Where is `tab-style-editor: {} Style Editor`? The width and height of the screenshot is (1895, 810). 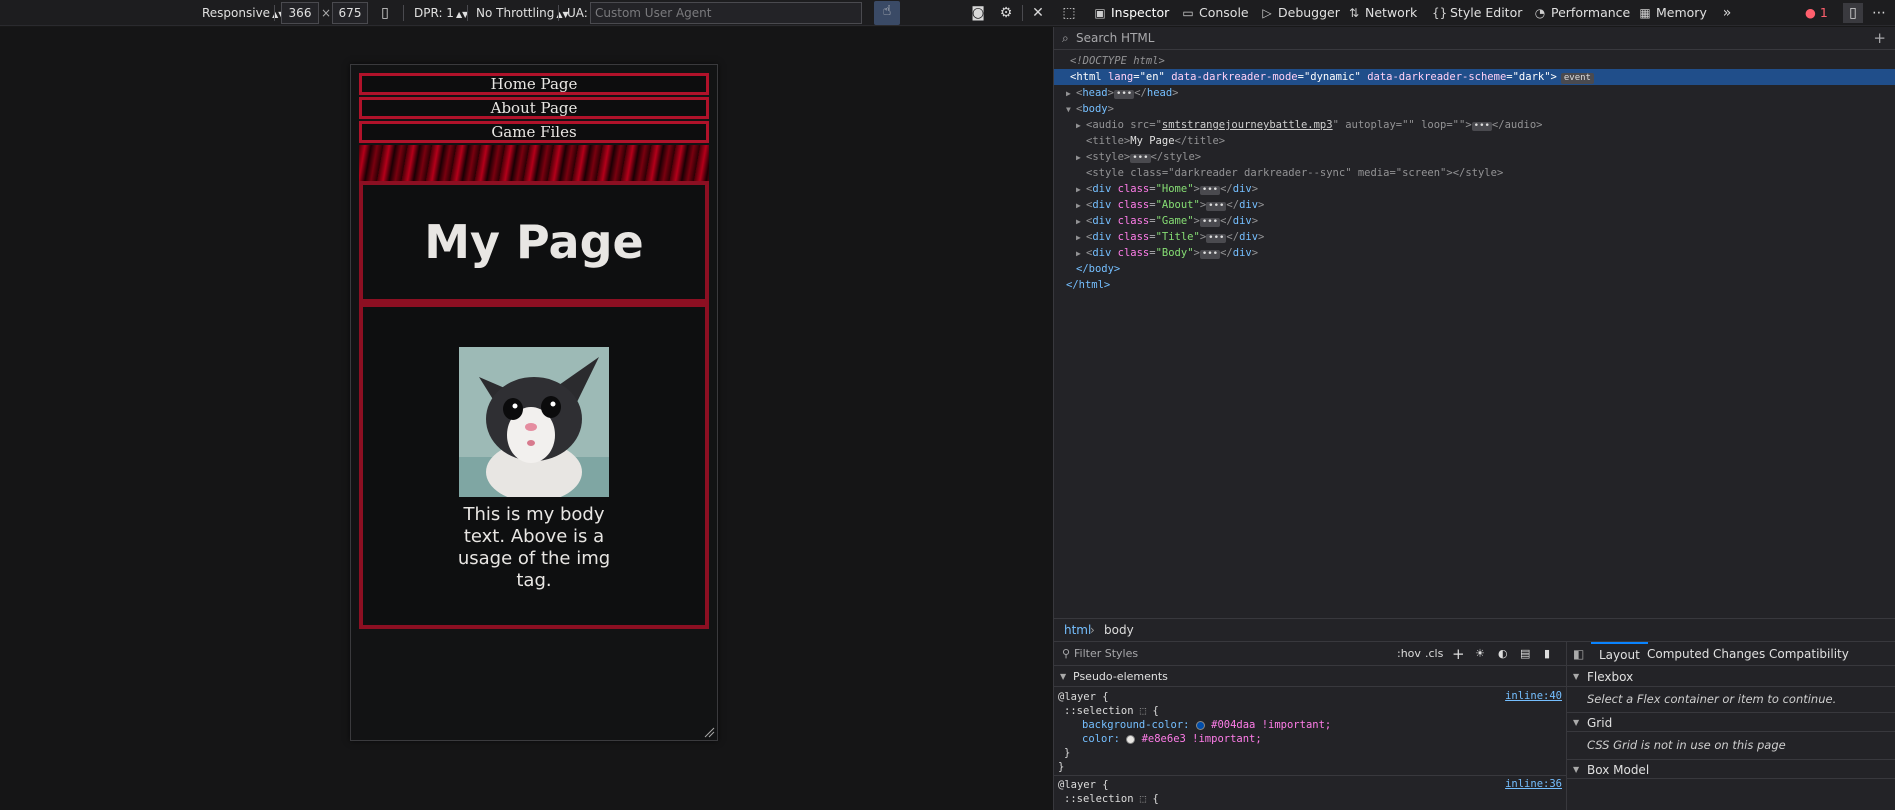 tab-style-editor: {} Style Editor is located at coordinates (1477, 13).